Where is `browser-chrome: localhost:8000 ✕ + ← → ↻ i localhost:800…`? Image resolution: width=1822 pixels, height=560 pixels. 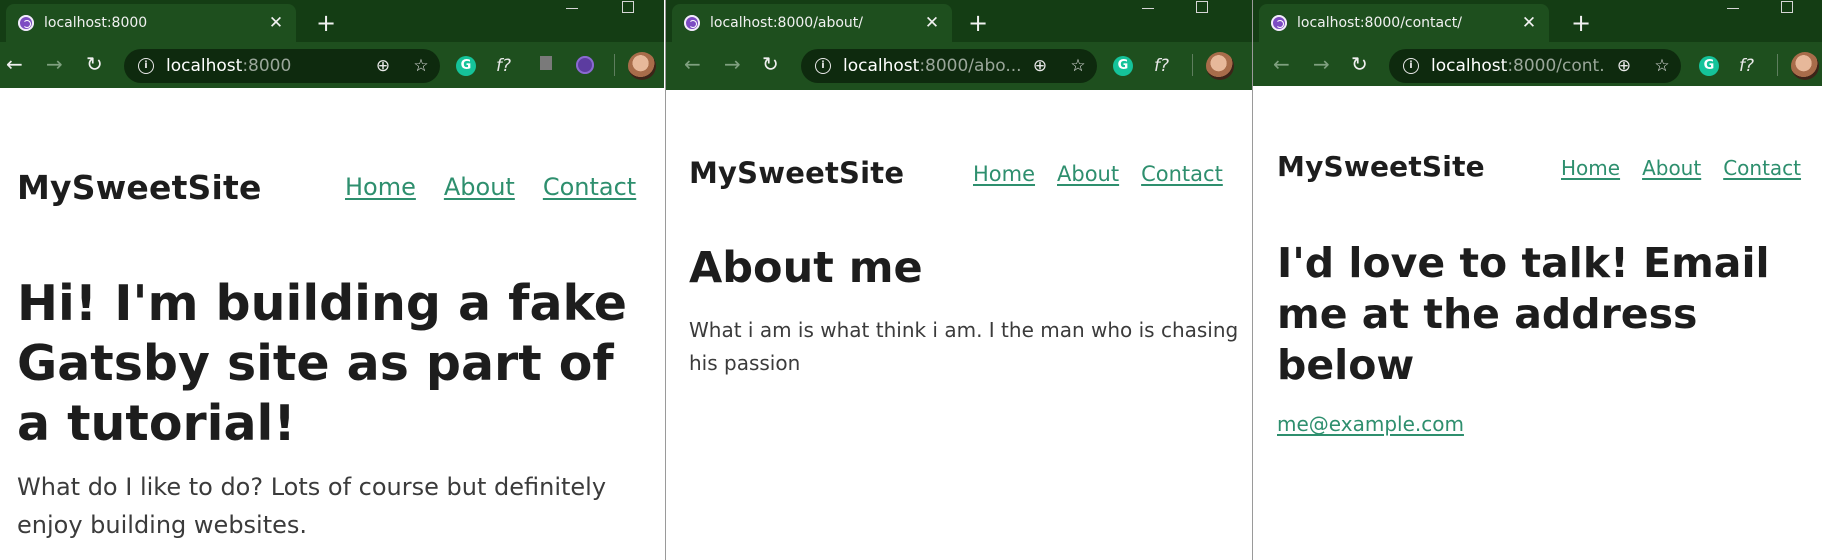 browser-chrome: localhost:8000 ✕ + ← → ↻ i localhost:800… is located at coordinates (332, 44).